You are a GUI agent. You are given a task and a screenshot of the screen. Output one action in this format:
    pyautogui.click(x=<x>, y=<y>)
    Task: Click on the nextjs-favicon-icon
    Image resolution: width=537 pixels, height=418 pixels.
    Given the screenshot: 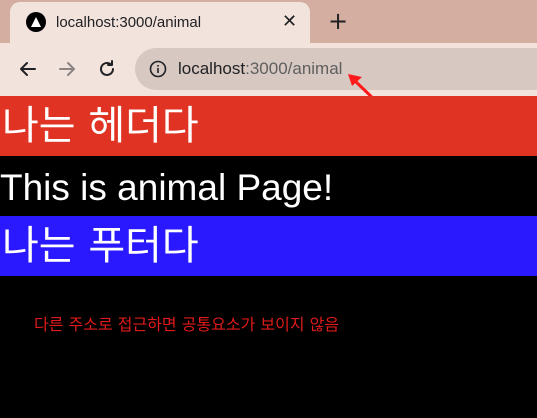 What is the action you would take?
    pyautogui.click(x=36, y=22)
    